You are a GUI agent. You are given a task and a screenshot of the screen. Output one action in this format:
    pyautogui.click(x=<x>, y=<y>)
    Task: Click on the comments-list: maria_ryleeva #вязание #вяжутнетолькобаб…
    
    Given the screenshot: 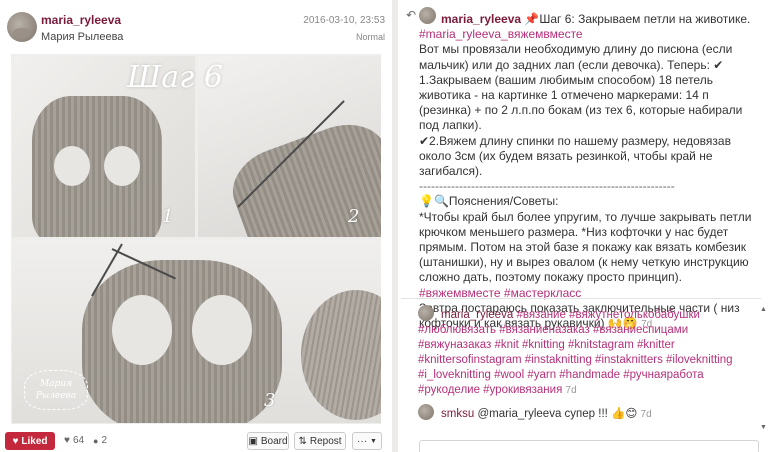 What is the action you would take?
    pyautogui.click(x=588, y=366)
    